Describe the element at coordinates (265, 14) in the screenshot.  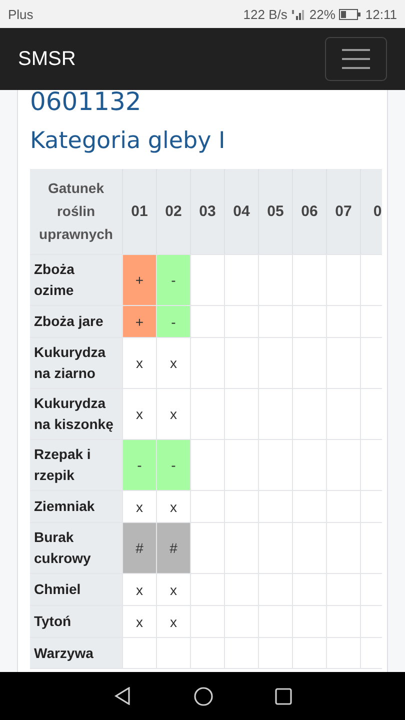
I see `network-speed: 122 B/s` at that location.